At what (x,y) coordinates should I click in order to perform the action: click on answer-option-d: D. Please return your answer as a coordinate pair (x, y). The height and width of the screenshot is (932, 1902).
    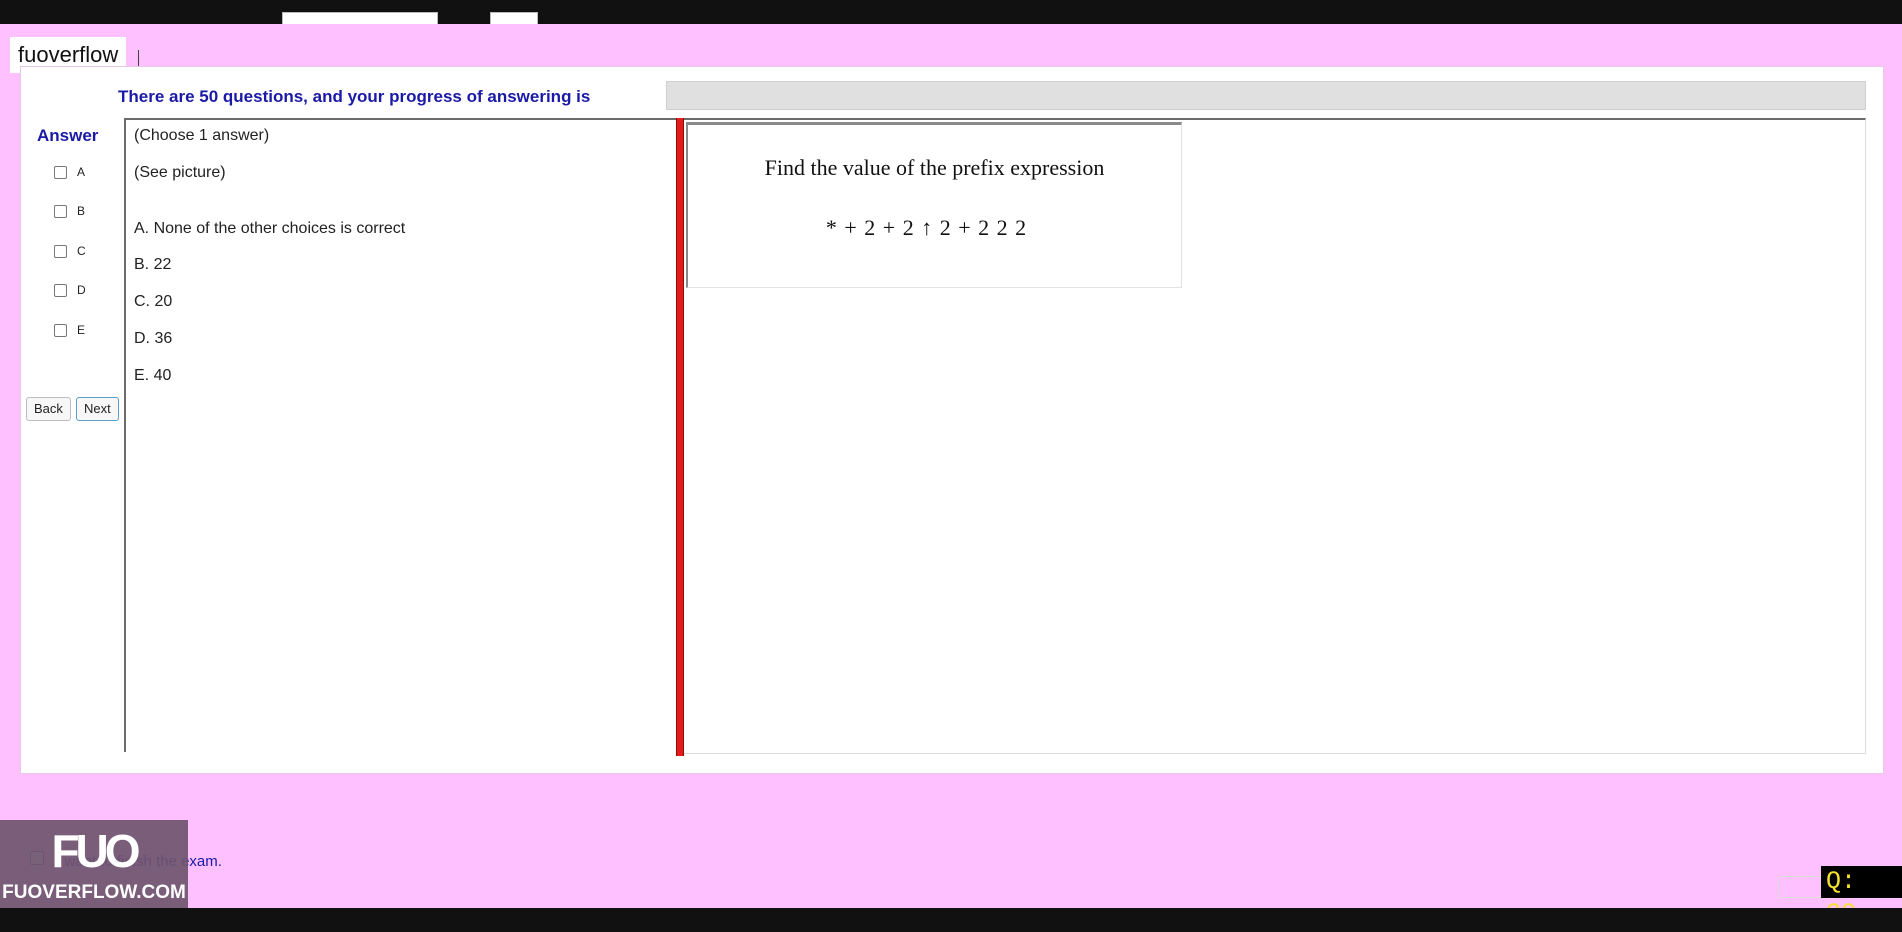
    Looking at the image, I should click on (70, 290).